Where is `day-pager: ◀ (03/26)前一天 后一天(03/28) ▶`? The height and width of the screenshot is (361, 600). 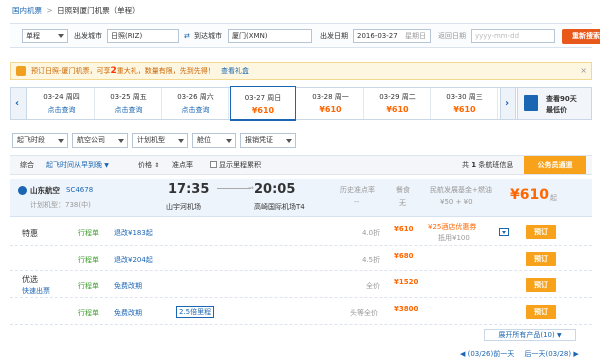
day-pager: ◀ (03/26)前一天 后一天(03/28) ▶ is located at coordinates (519, 354).